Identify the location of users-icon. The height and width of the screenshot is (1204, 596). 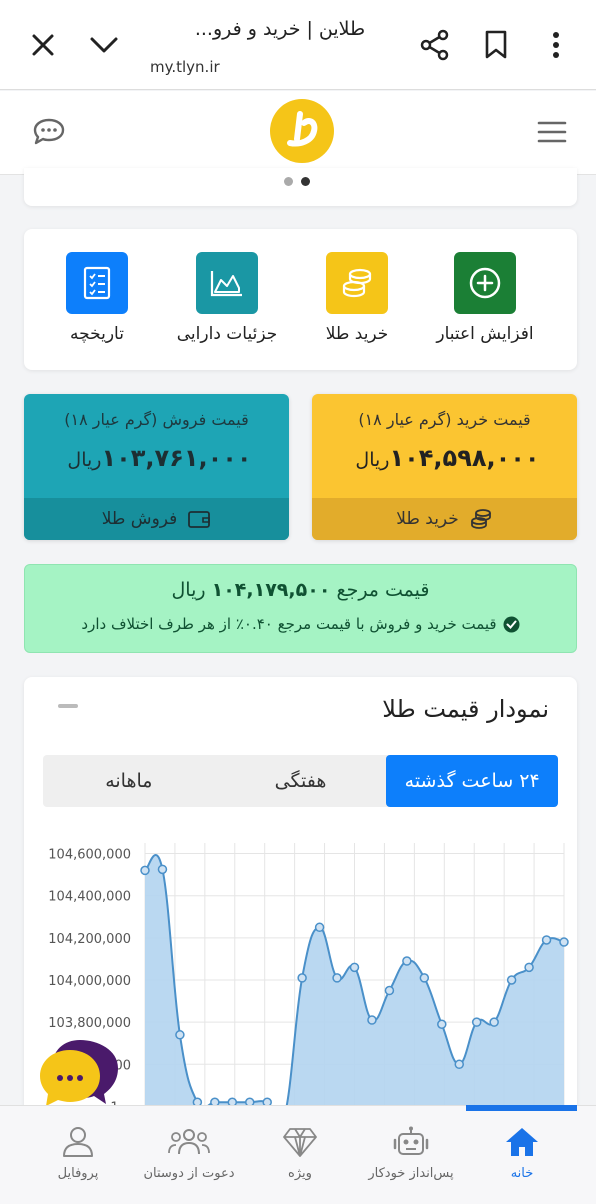
(189, 1142).